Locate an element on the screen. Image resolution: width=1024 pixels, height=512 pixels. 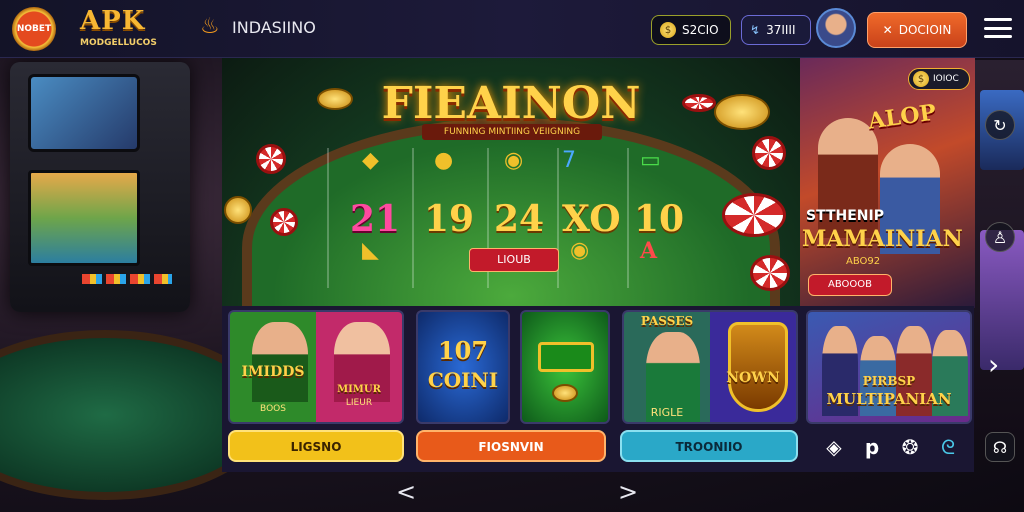
shield-icon is located at coordinates (758, 367).